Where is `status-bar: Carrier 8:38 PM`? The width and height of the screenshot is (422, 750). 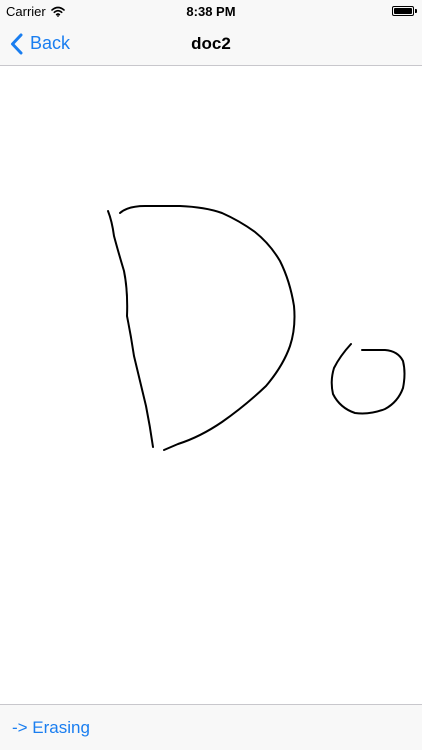
status-bar: Carrier 8:38 PM is located at coordinates (211, 11).